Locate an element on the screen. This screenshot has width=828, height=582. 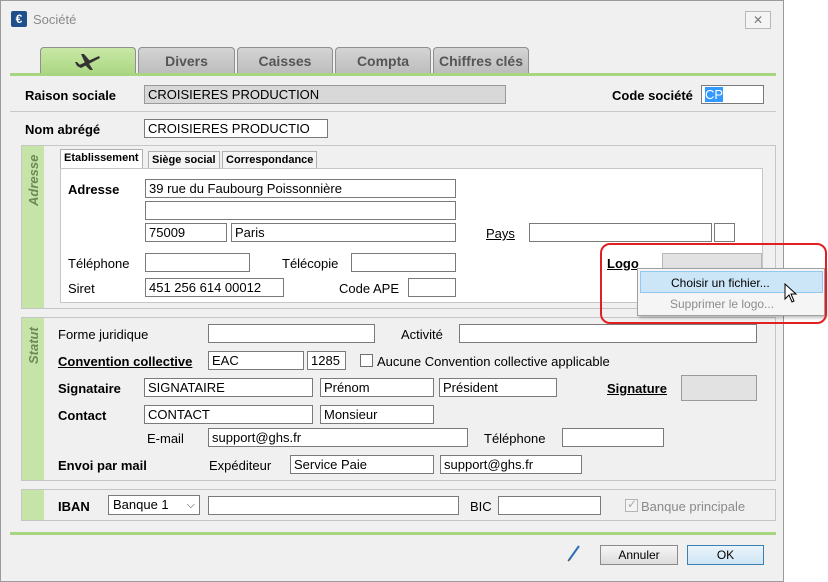
window-title: Société is located at coordinates (55, 19).